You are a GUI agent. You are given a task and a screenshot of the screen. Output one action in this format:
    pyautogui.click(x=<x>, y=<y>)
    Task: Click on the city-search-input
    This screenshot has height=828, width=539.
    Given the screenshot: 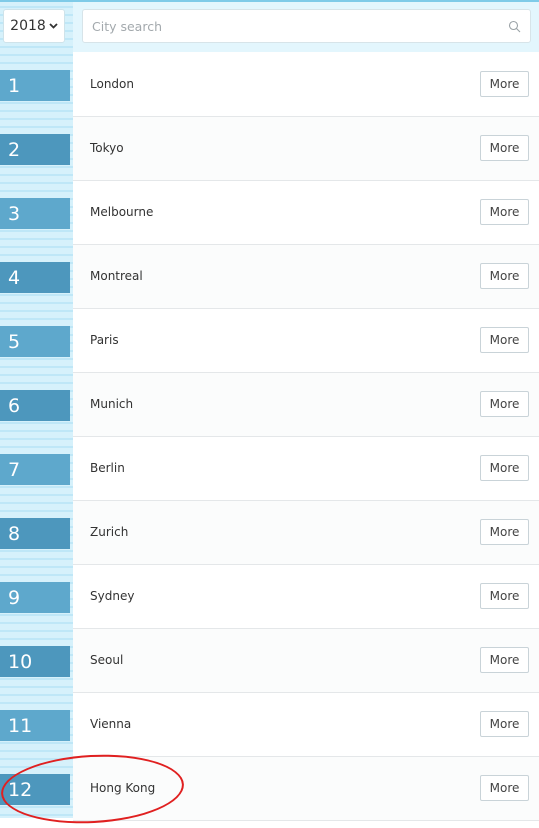 What is the action you would take?
    pyautogui.click(x=287, y=26)
    